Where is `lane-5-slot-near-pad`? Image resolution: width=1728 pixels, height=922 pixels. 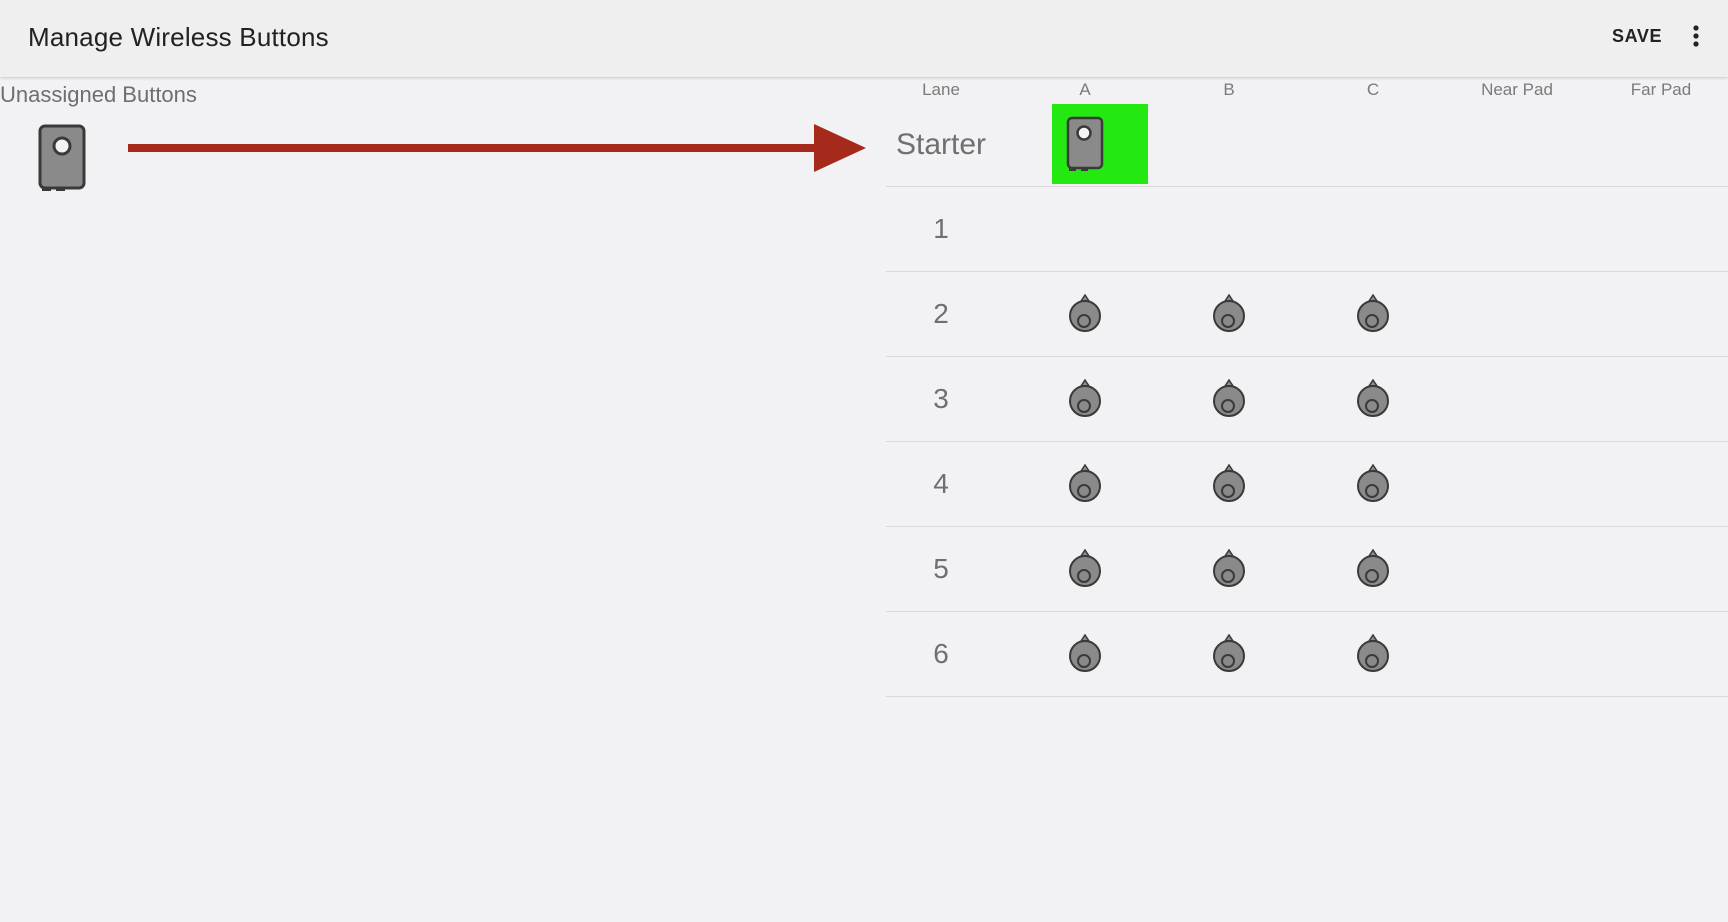 lane-5-slot-near-pad is located at coordinates (1517, 569).